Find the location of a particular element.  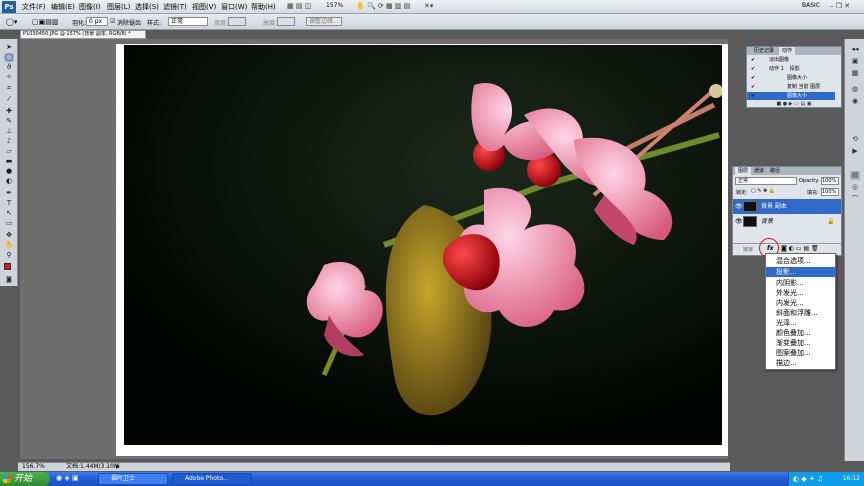

menu-view: 视图(V) is located at coordinates (204, 7).